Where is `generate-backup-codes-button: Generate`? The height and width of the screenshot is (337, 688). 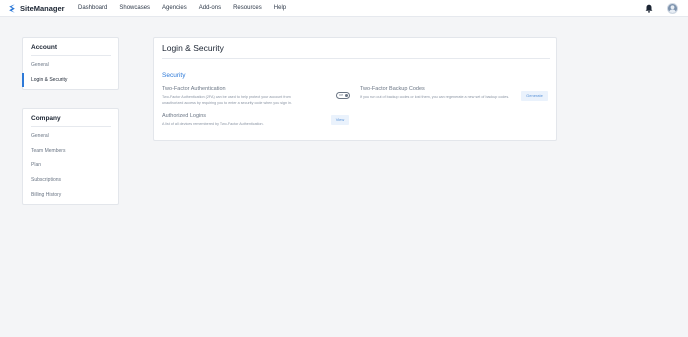 generate-backup-codes-button: Generate is located at coordinates (534, 96).